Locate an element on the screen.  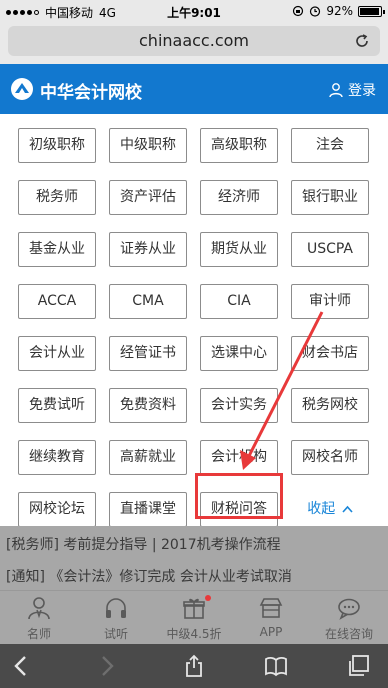
notification-dot is located at coordinates (208, 598).